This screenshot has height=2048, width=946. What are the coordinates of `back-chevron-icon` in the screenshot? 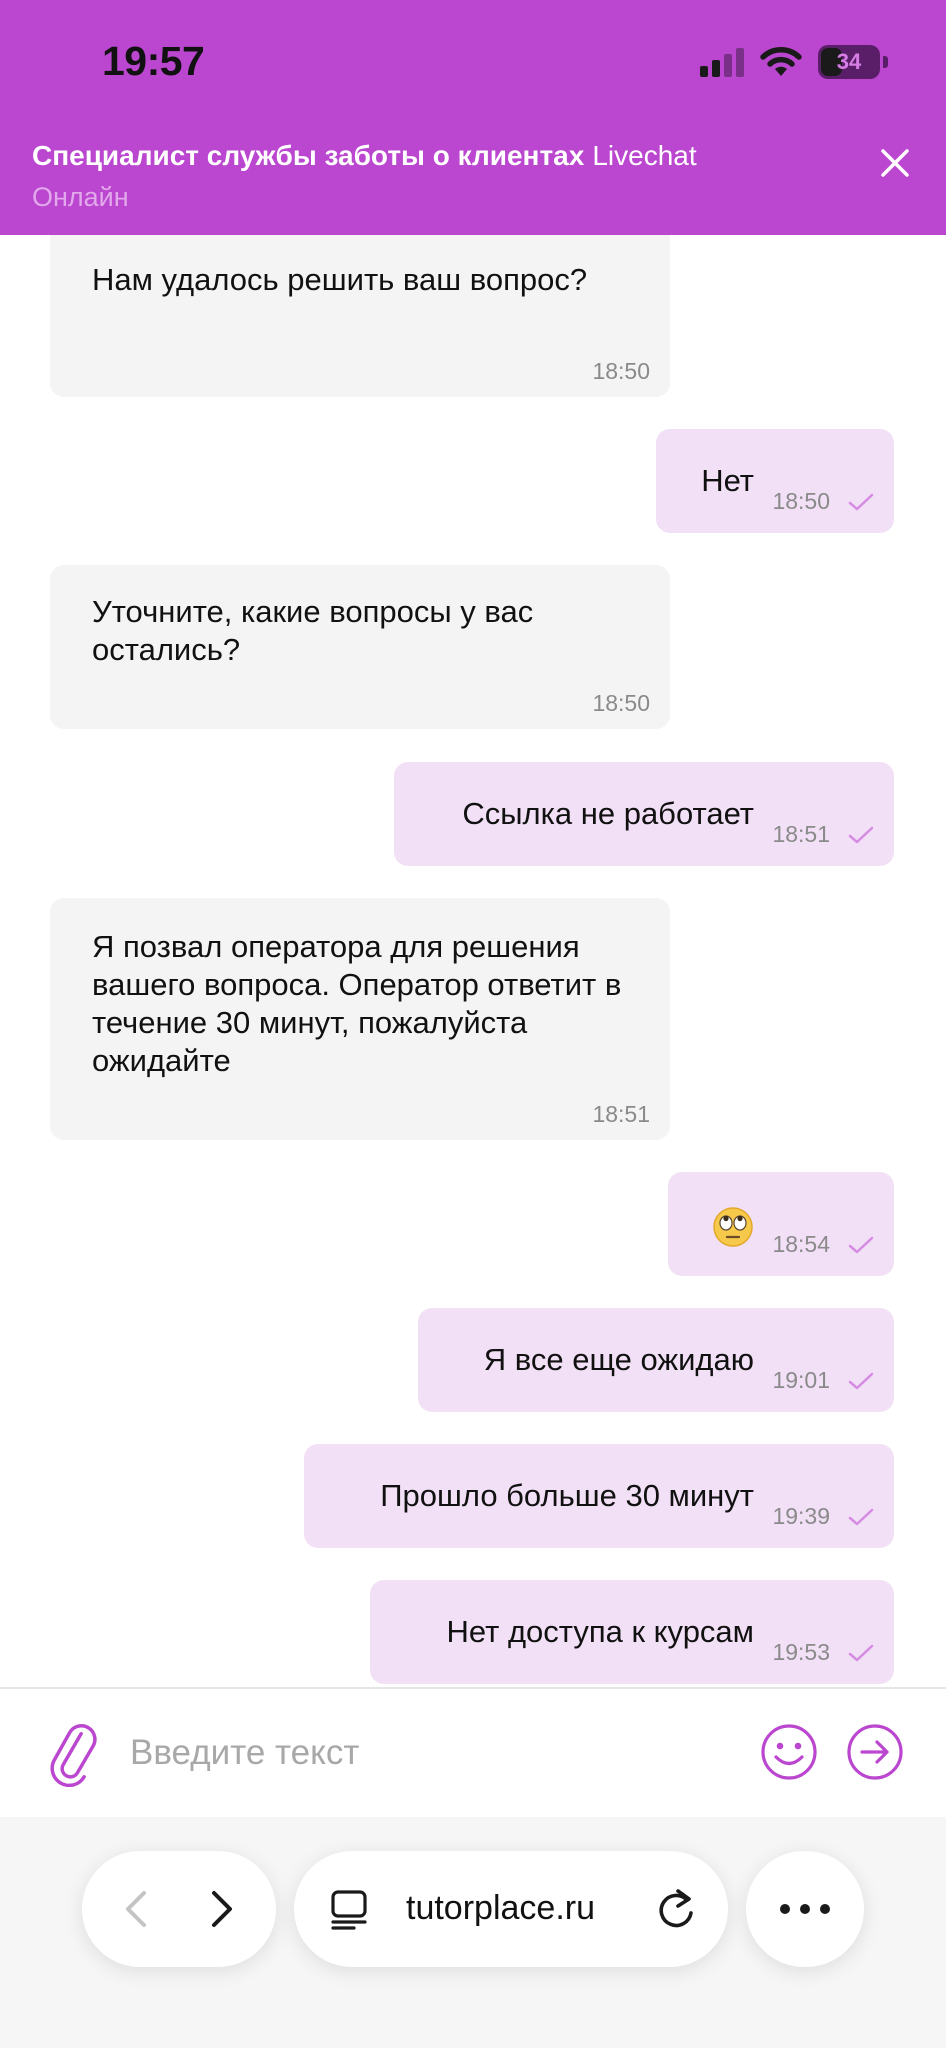 It's located at (136, 1909).